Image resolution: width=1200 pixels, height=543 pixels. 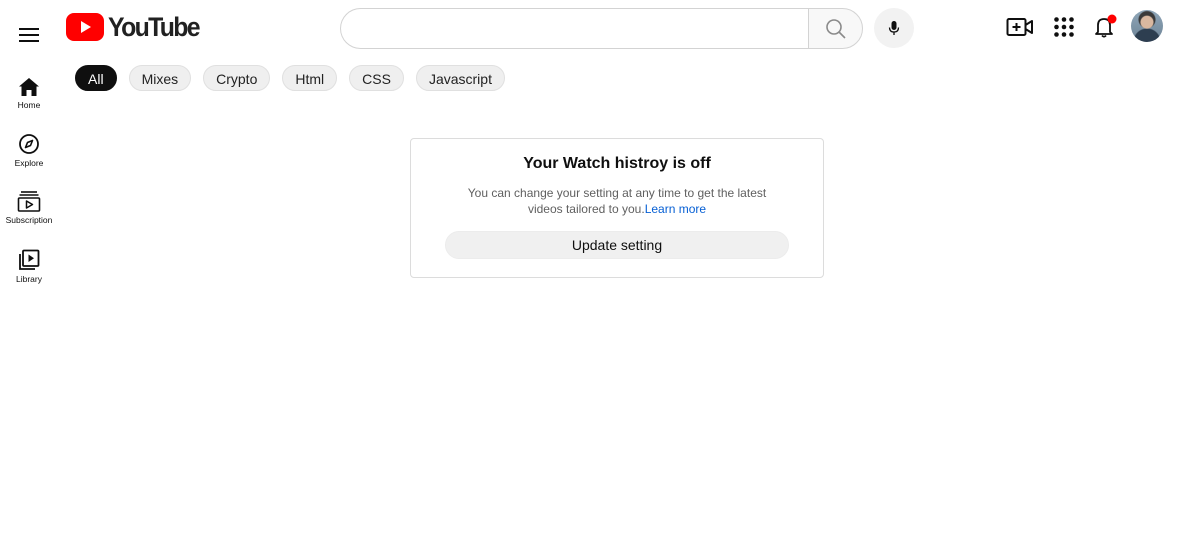 I want to click on chip-html: Html, so click(x=310, y=78).